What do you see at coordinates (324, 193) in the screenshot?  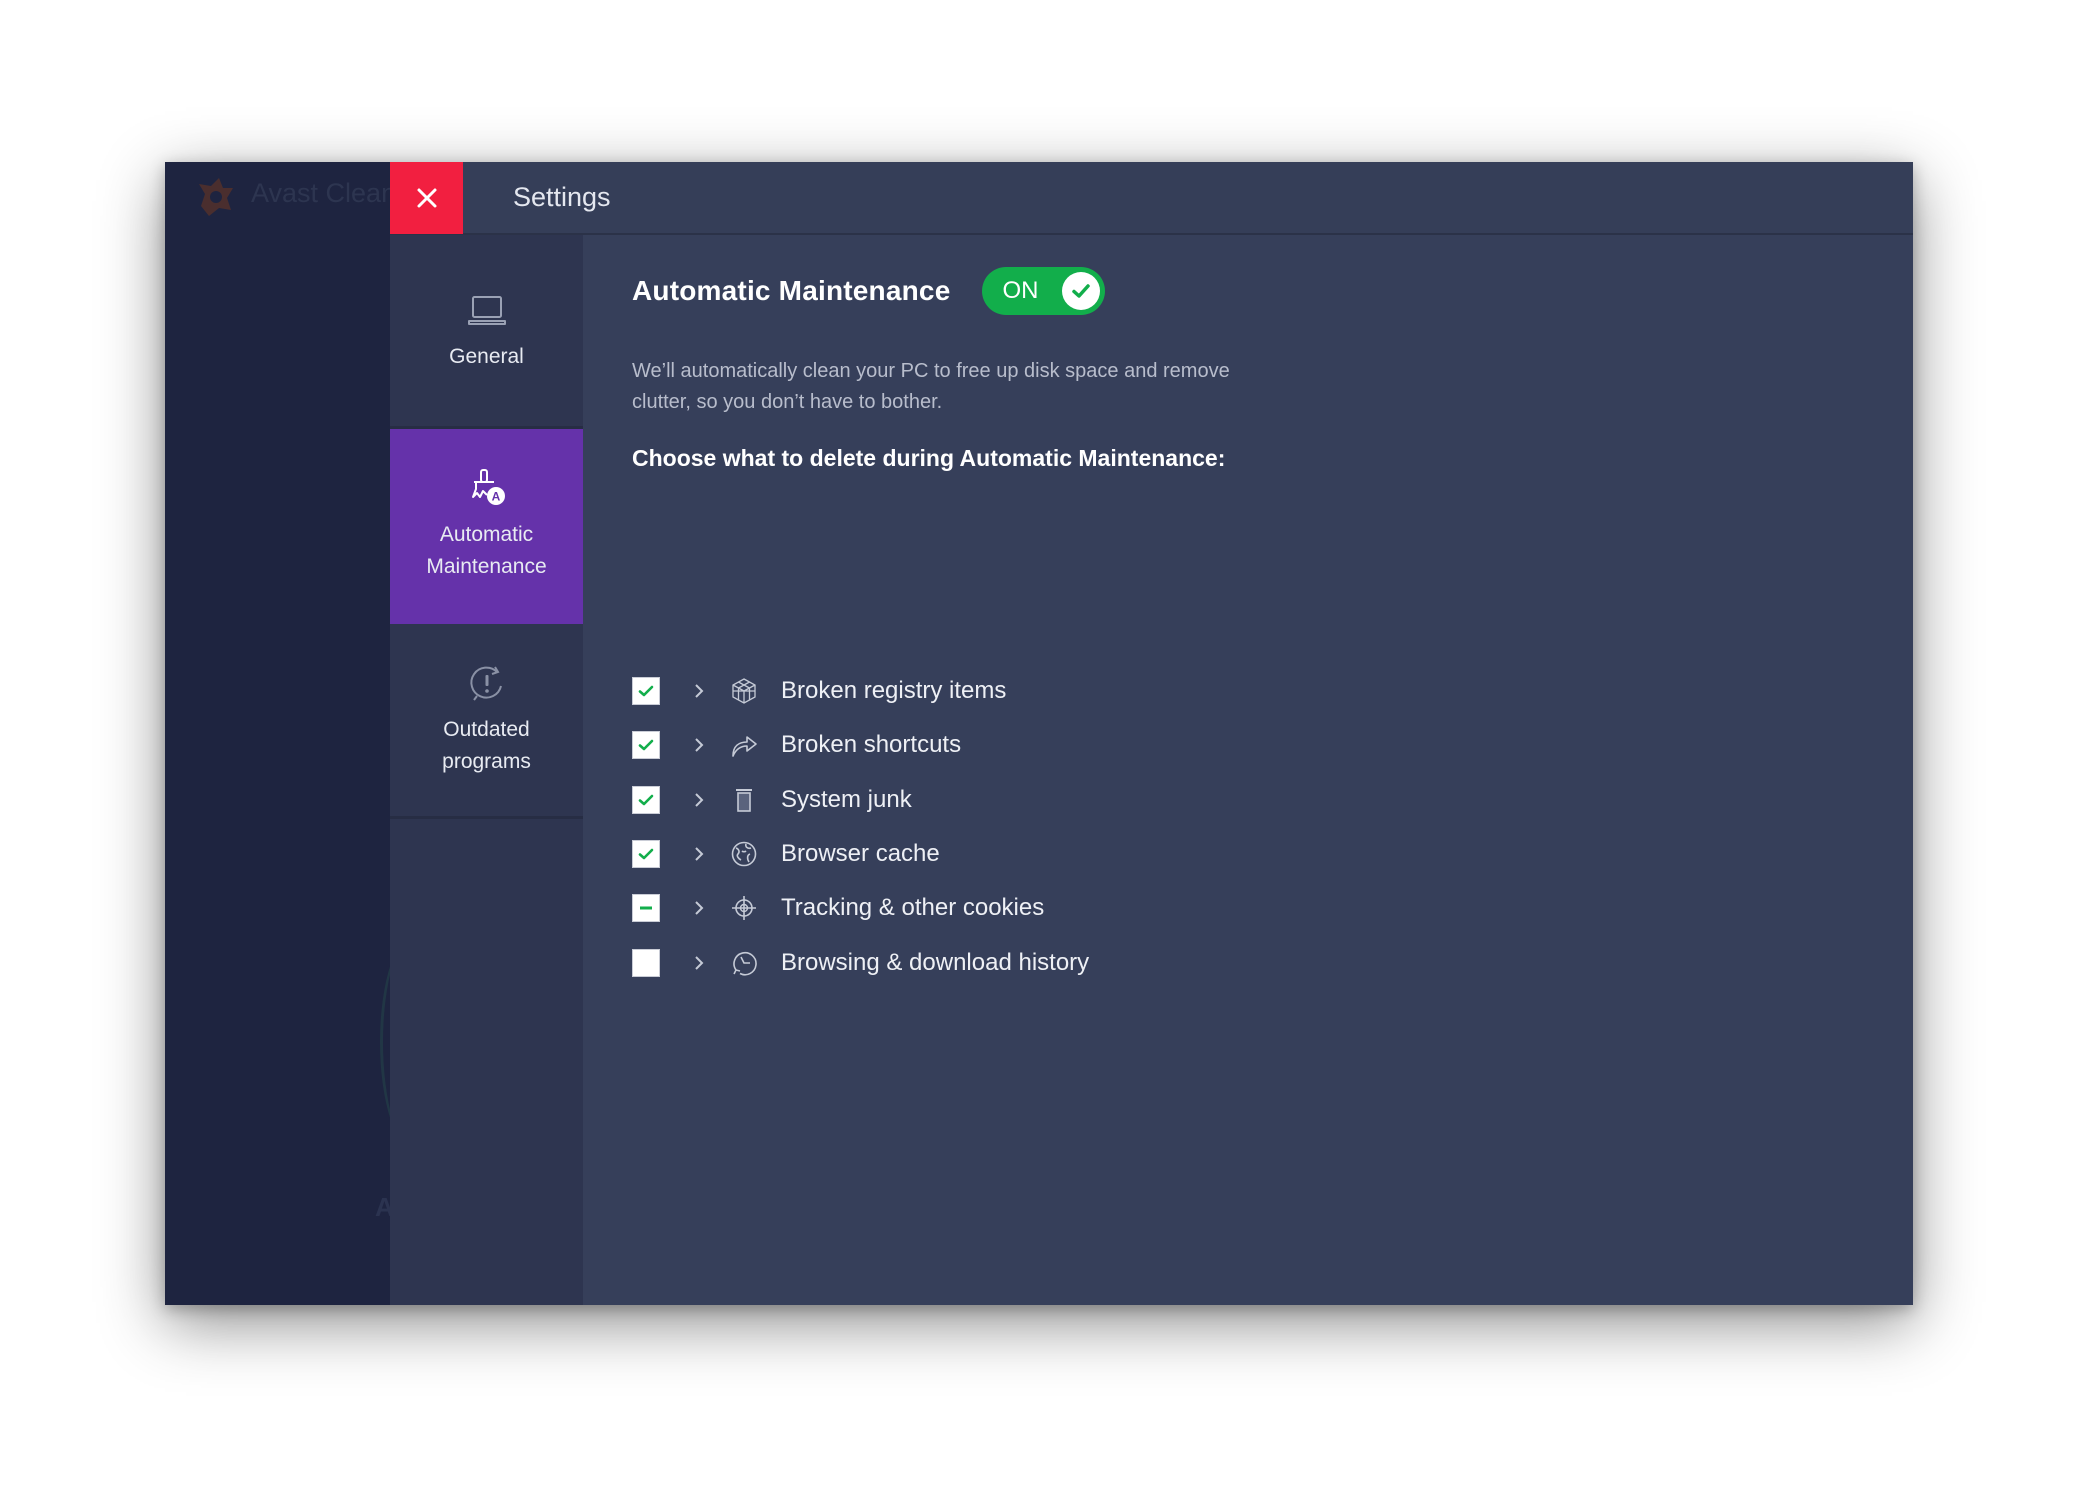 I see `background-app-title: Avast Clean` at bounding box center [324, 193].